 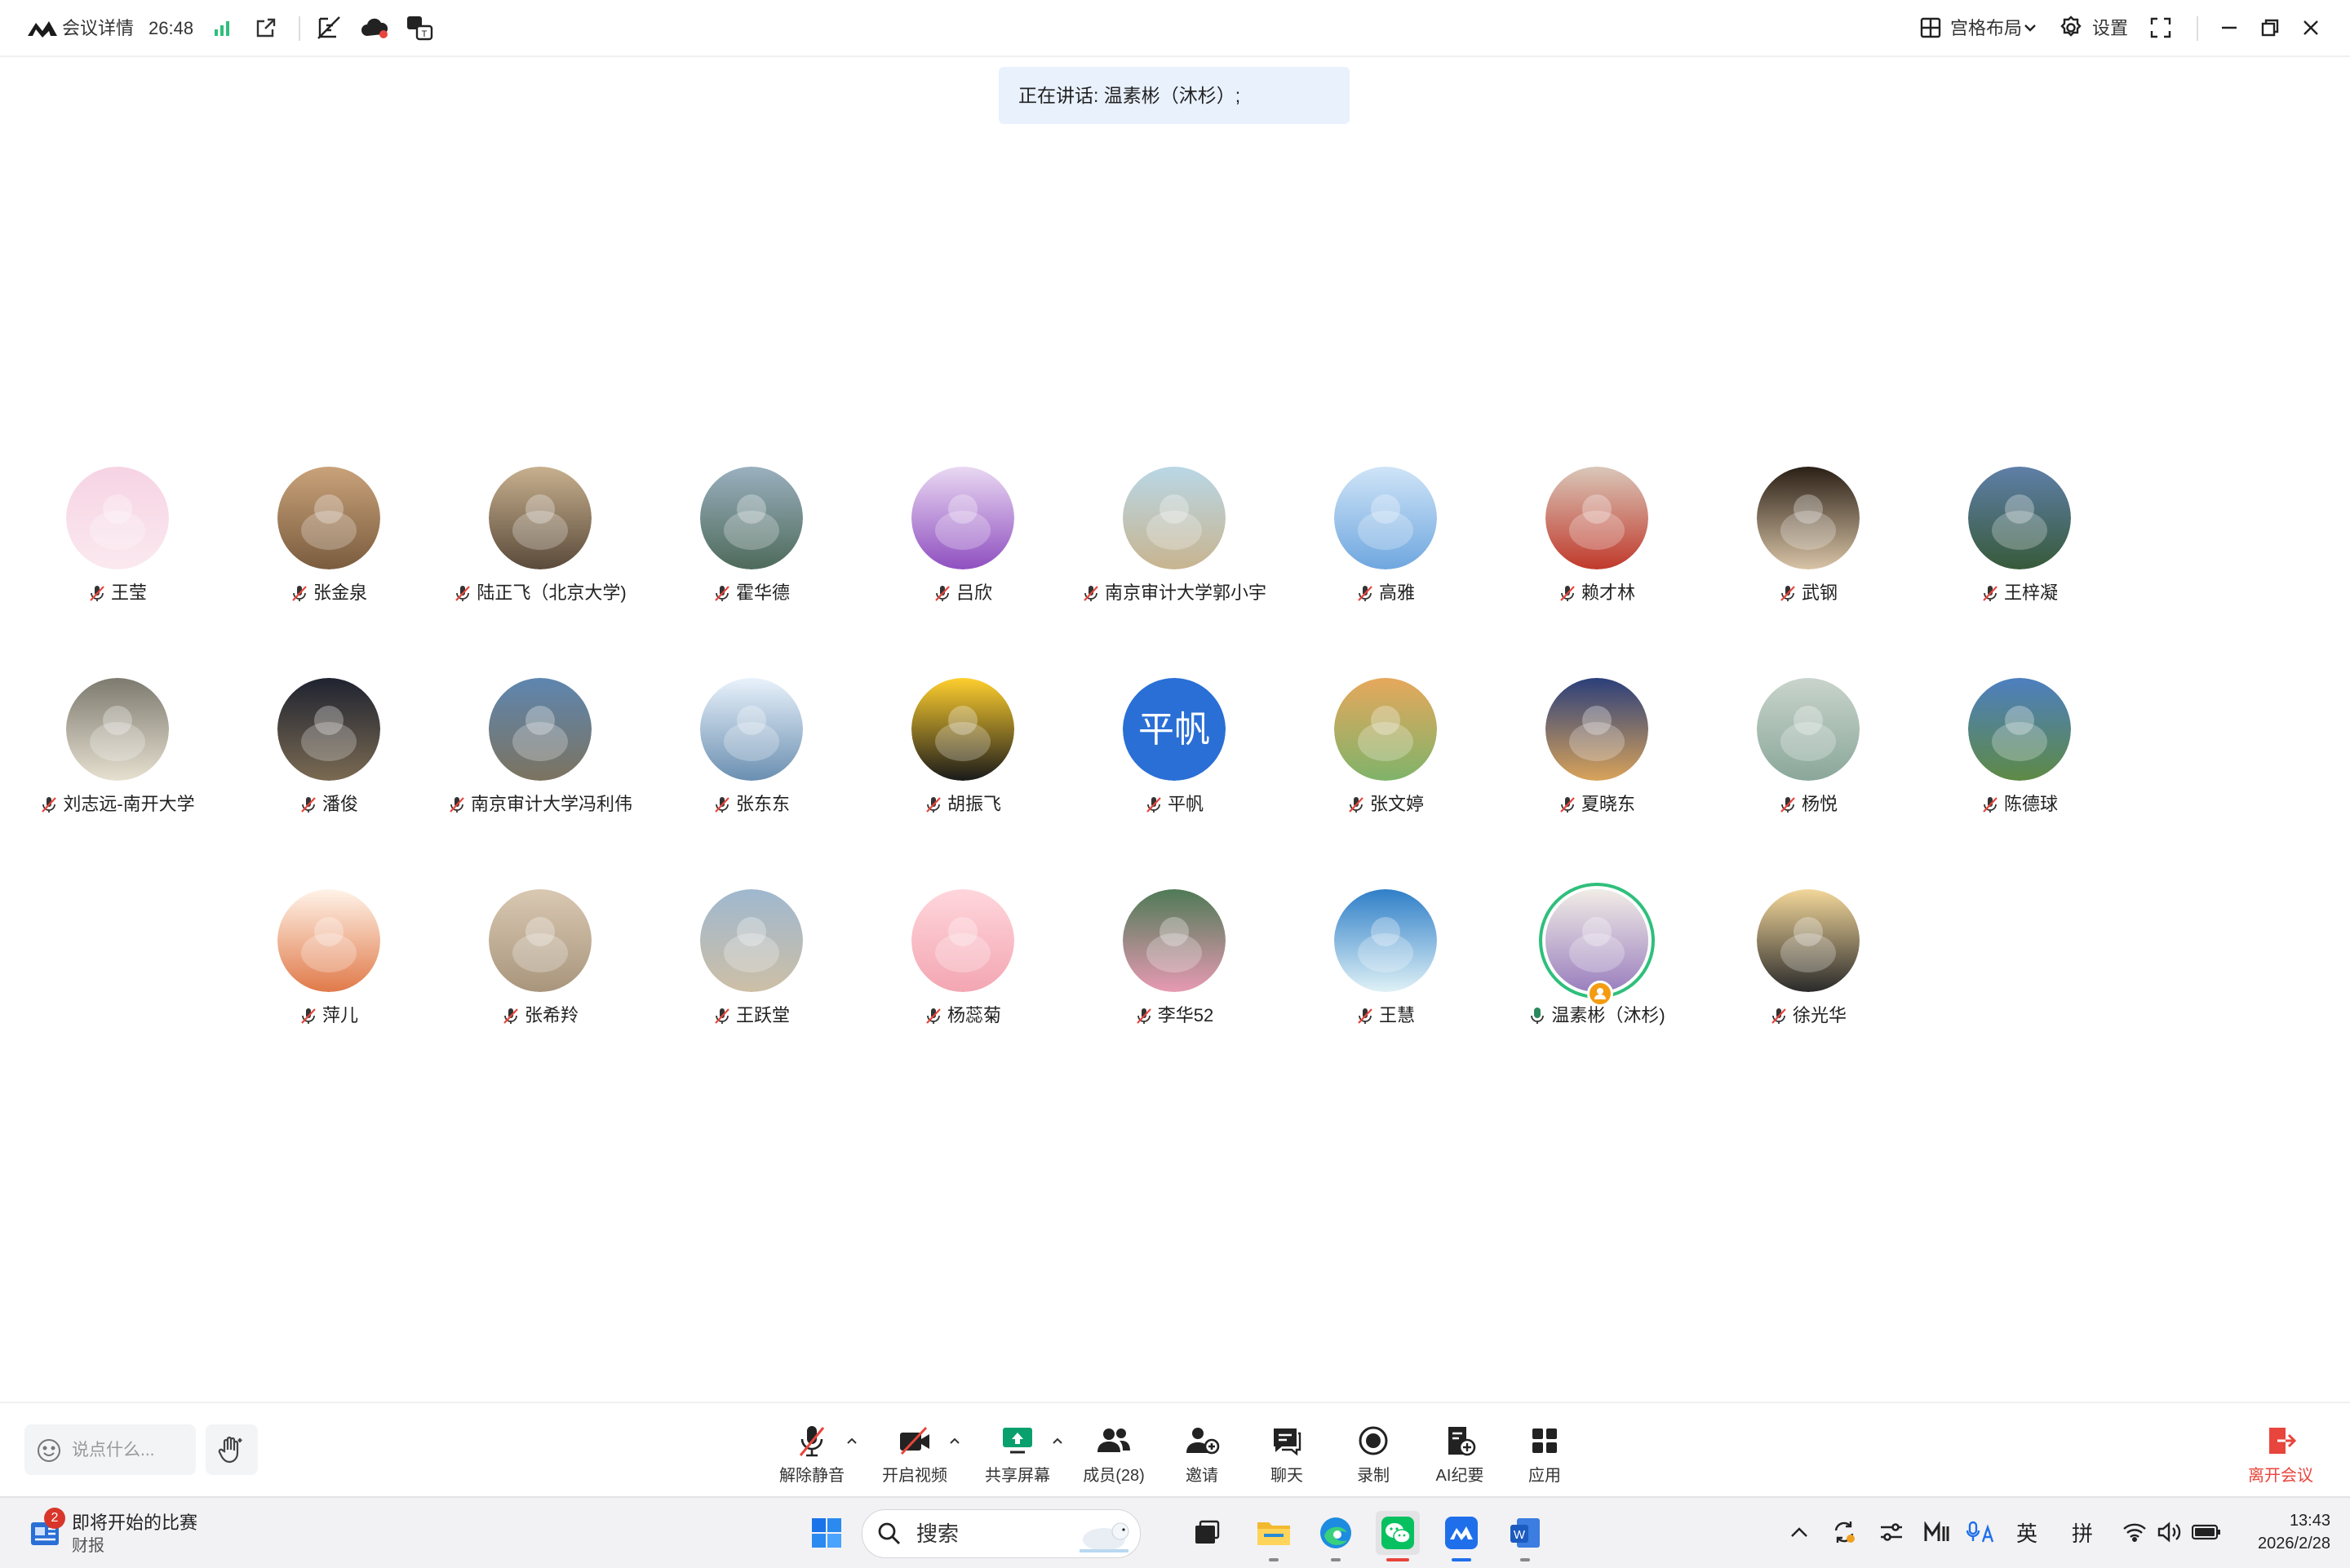 What do you see at coordinates (1808, 962) in the screenshot?
I see `participant-tile: 徐光华` at bounding box center [1808, 962].